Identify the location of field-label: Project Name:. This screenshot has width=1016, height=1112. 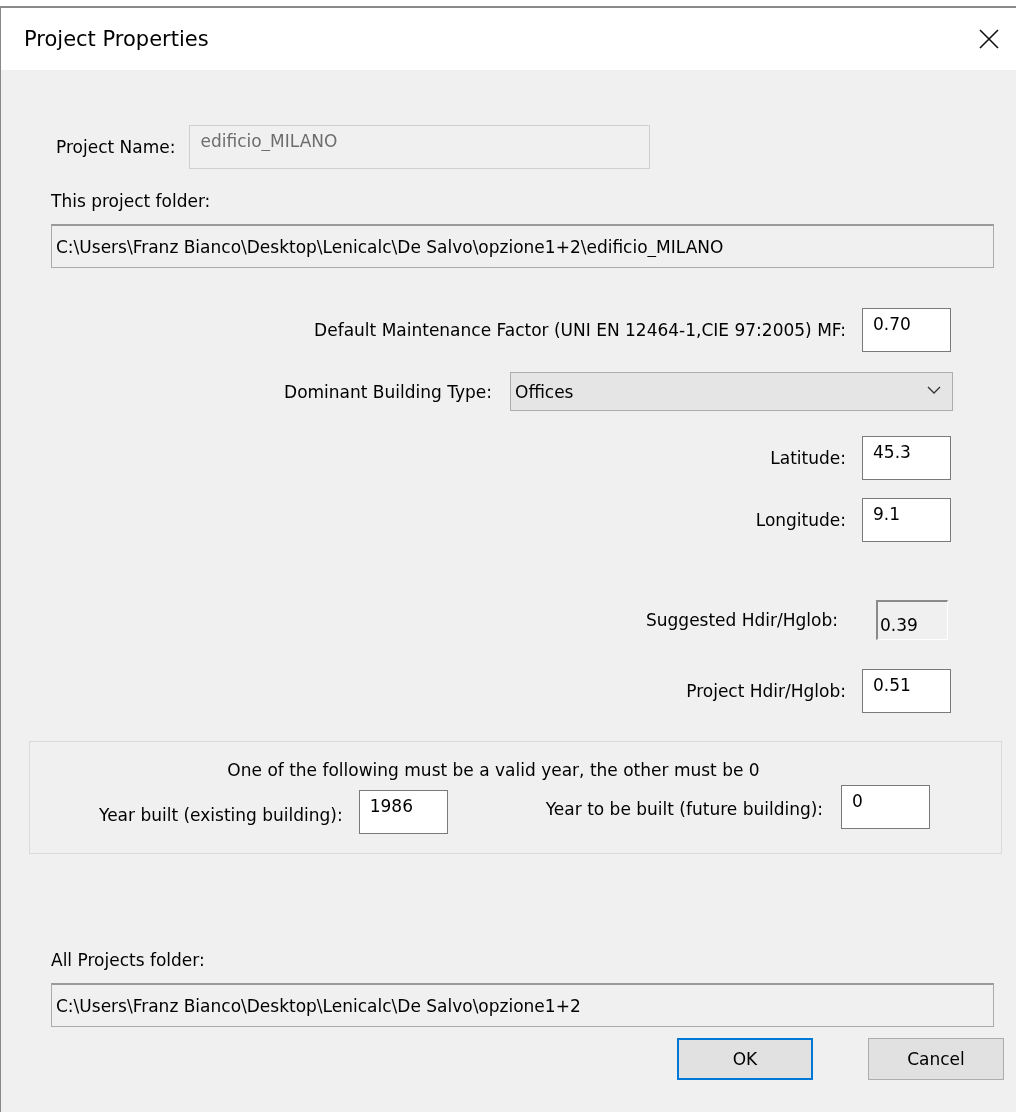
(116, 147).